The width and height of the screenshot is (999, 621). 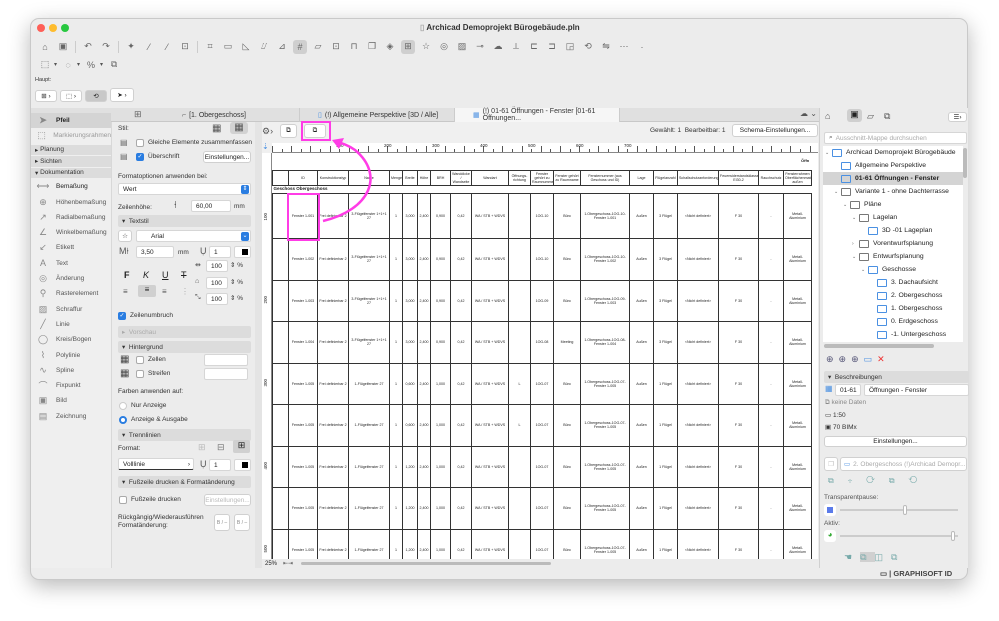 I want to click on disclosure-icon: ⌄, so click(x=855, y=257).